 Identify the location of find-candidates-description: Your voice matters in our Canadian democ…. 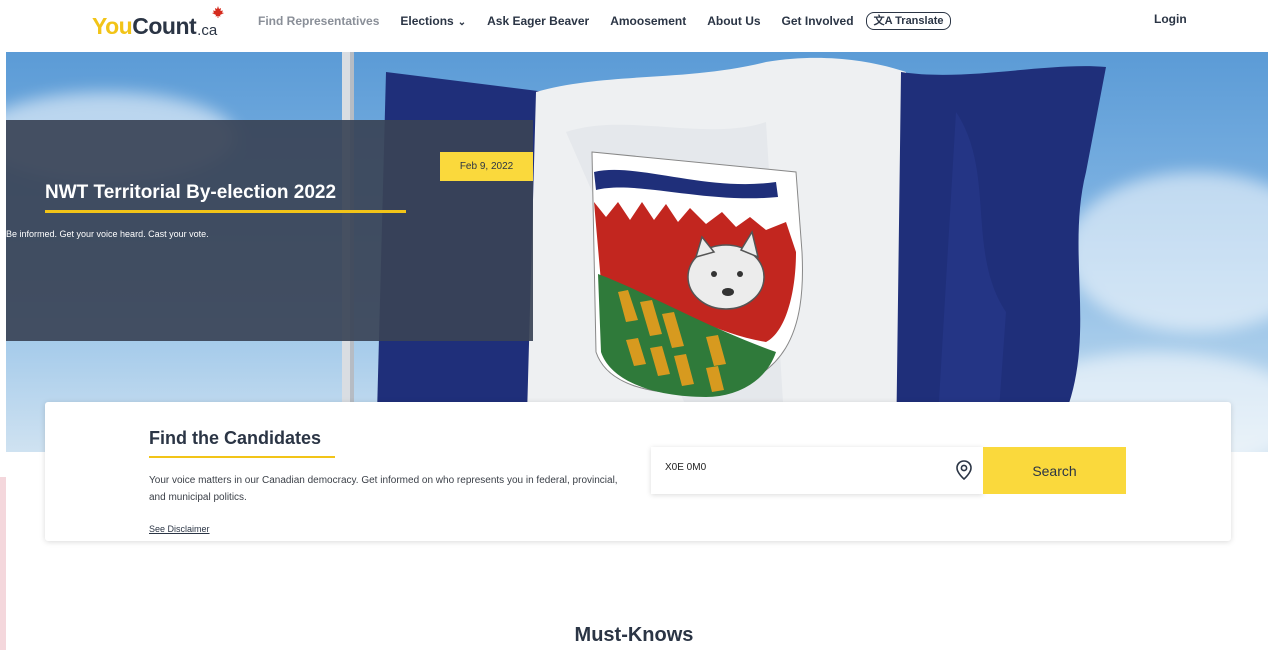
(383, 489).